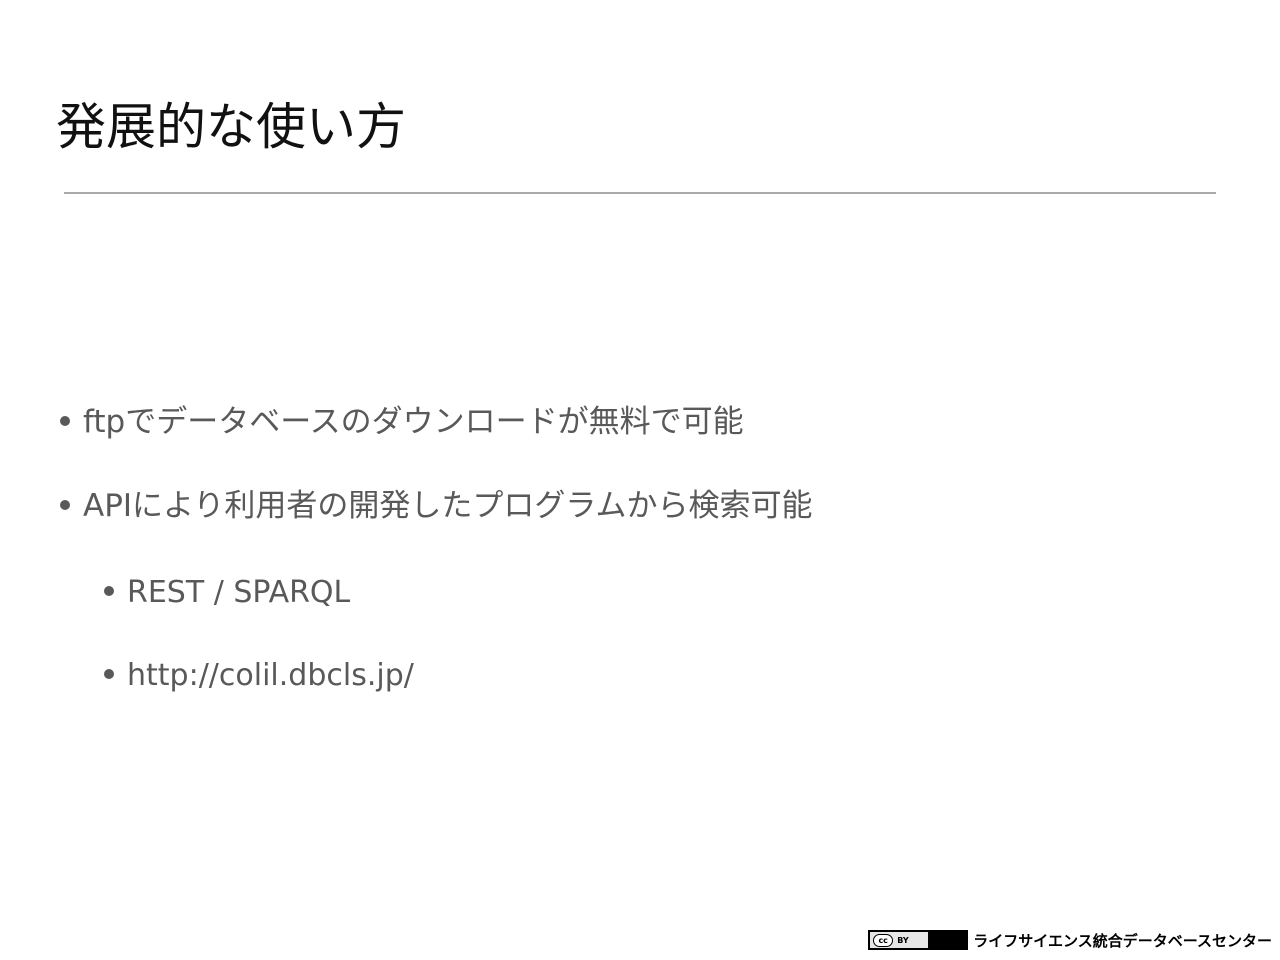 Image resolution: width=1280 pixels, height=960 pixels. I want to click on bullet-text: REST / SPARQL, so click(239, 592).